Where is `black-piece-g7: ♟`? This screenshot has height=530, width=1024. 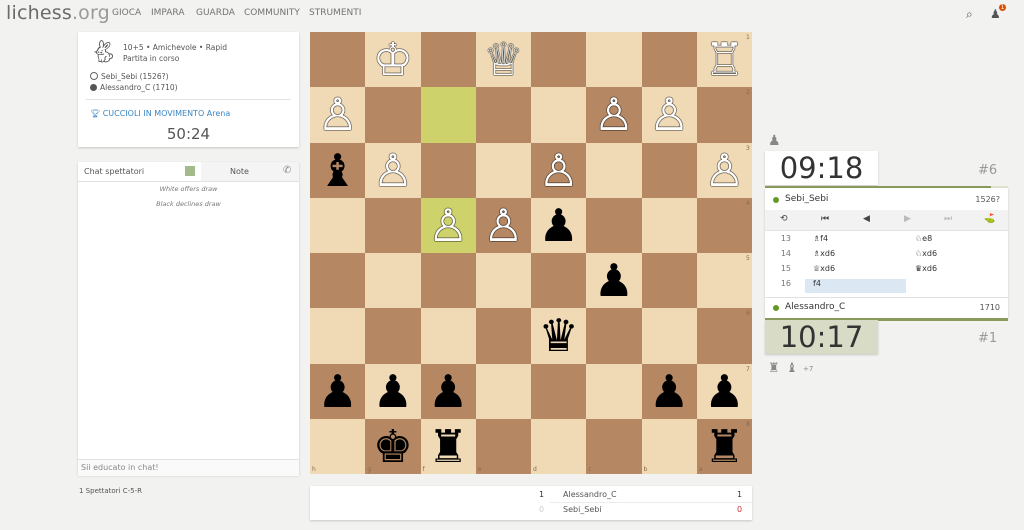 black-piece-g7: ♟ is located at coordinates (392, 391).